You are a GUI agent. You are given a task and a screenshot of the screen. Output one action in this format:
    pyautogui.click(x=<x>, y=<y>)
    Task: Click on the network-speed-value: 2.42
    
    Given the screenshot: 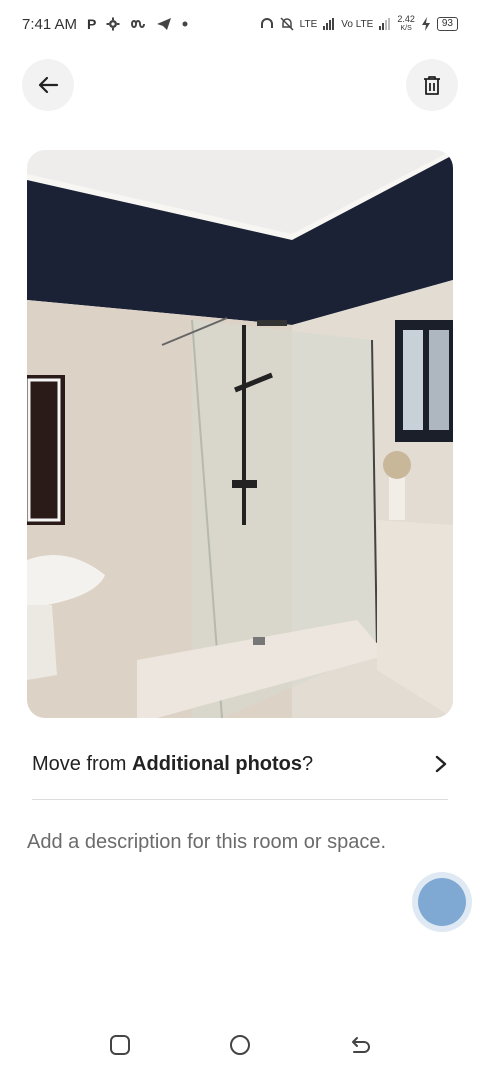 What is the action you would take?
    pyautogui.click(x=406, y=19)
    